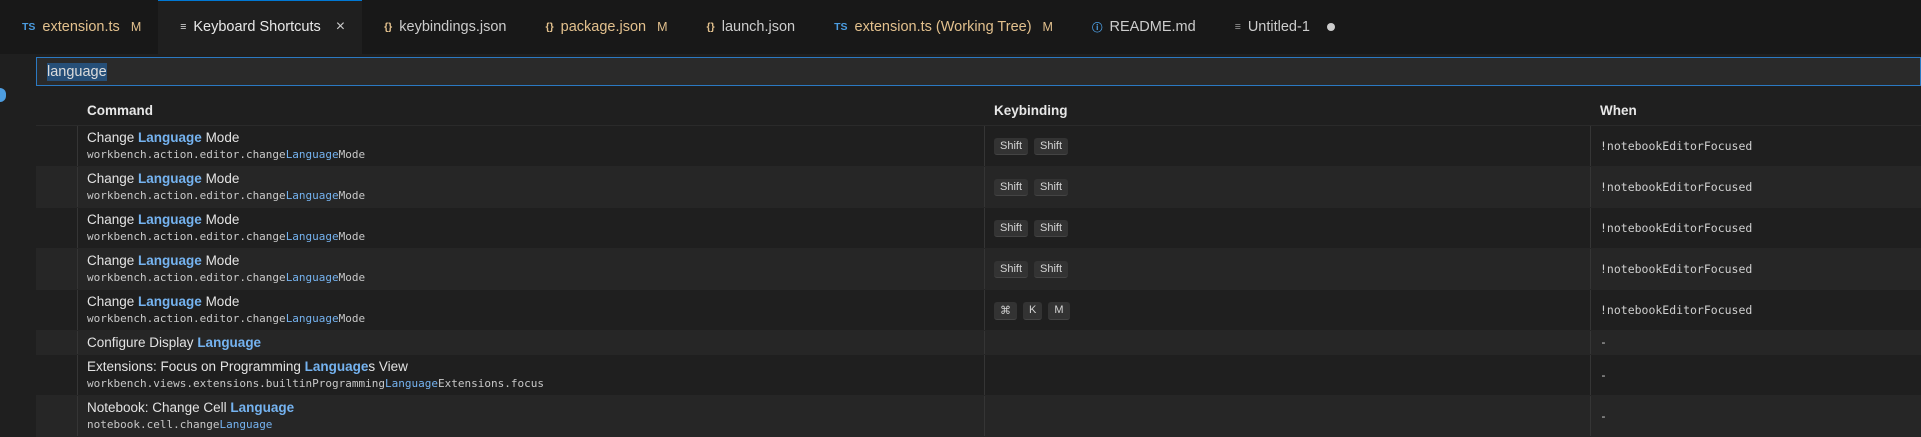 This screenshot has width=1921, height=437. What do you see at coordinates (79, 27) in the screenshot?
I see `tab-0: TS extension.ts M` at bounding box center [79, 27].